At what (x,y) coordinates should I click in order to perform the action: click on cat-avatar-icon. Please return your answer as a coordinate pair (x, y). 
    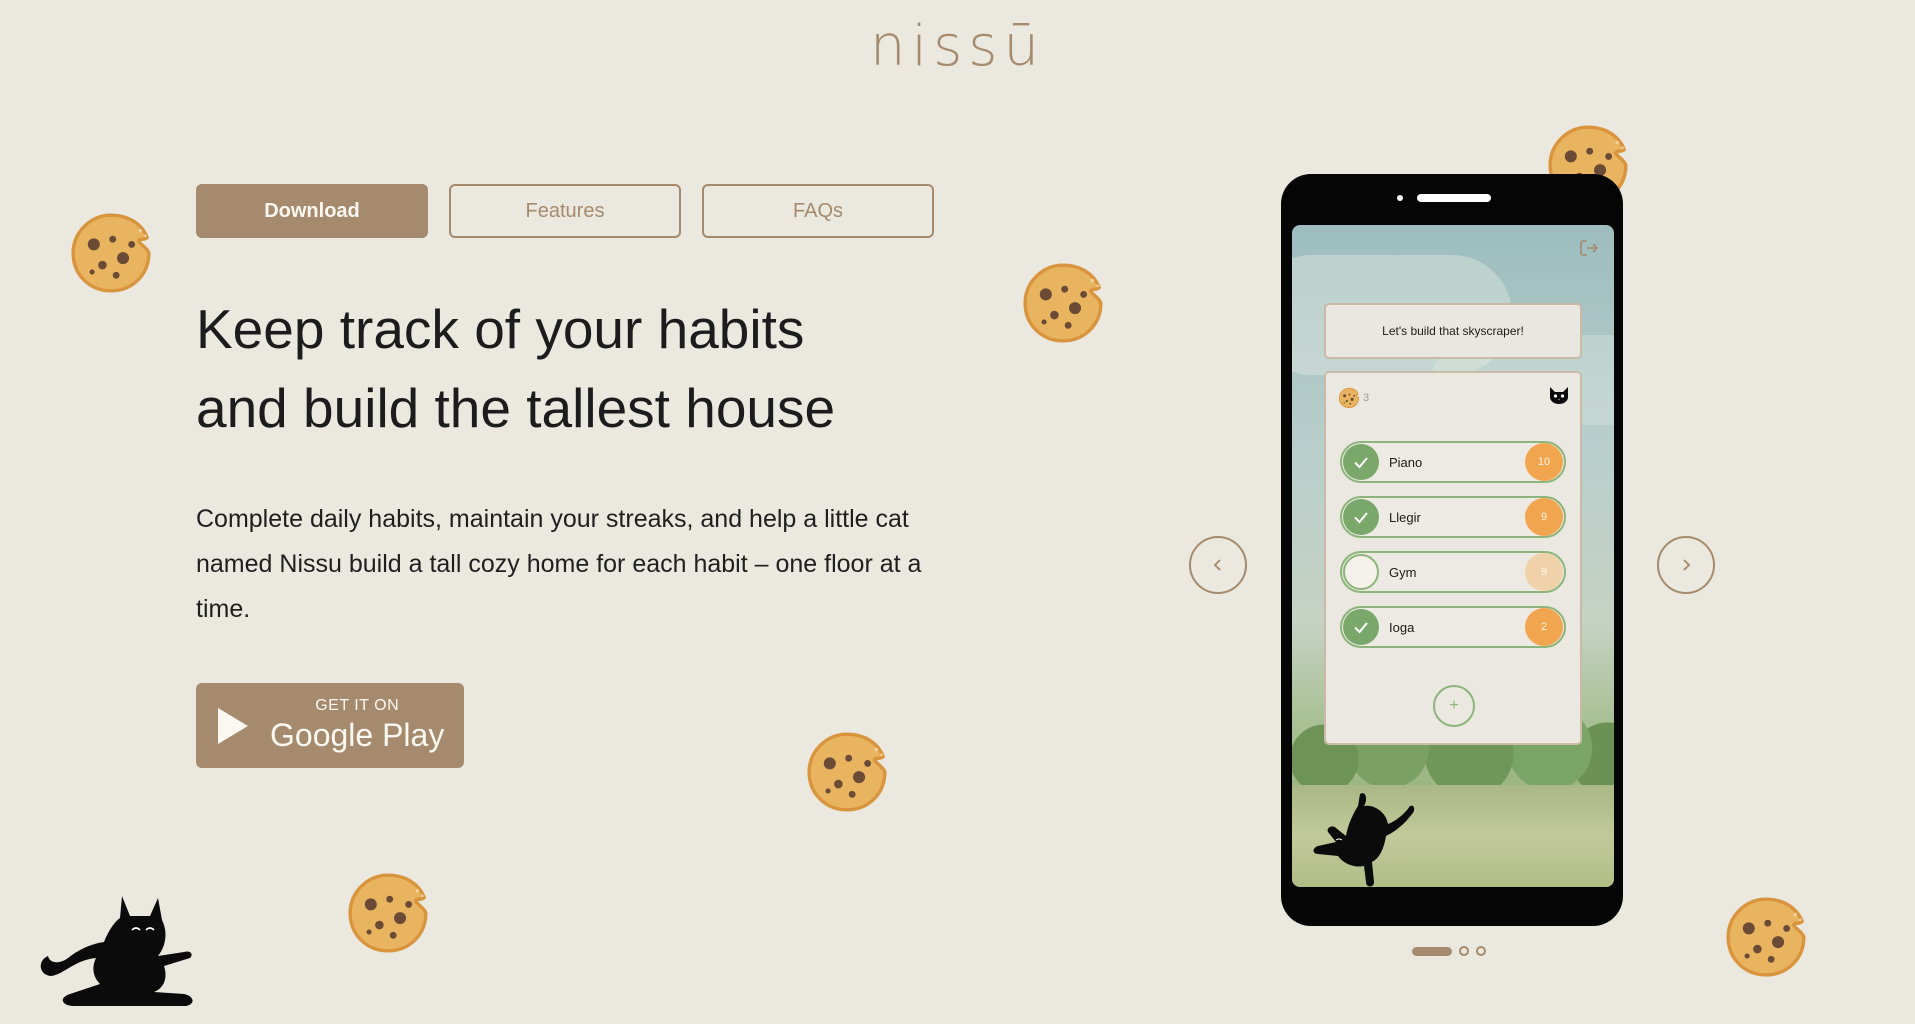
    Looking at the image, I should click on (1559, 395).